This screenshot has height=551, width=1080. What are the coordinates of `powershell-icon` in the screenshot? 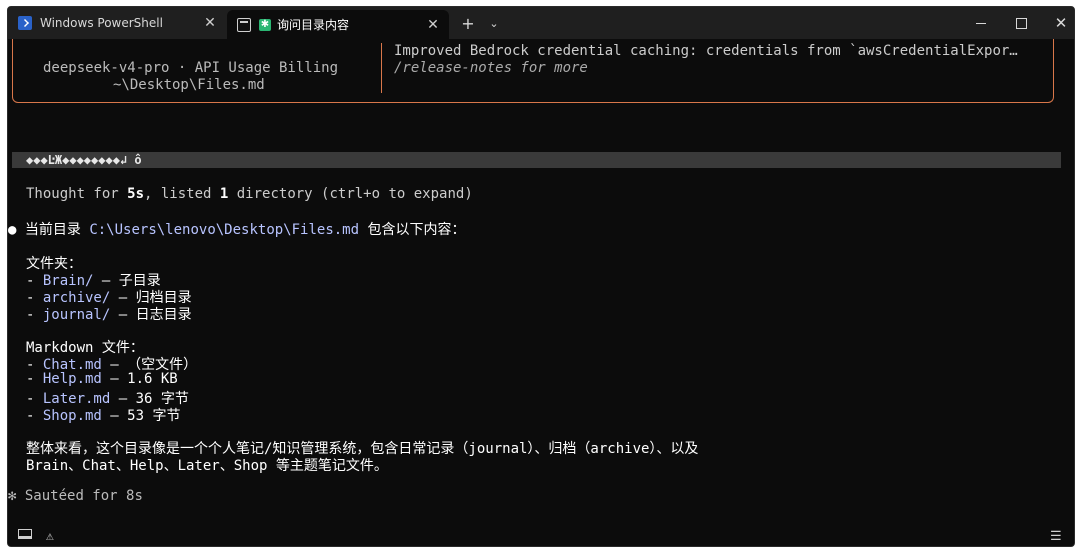 It's located at (25, 23).